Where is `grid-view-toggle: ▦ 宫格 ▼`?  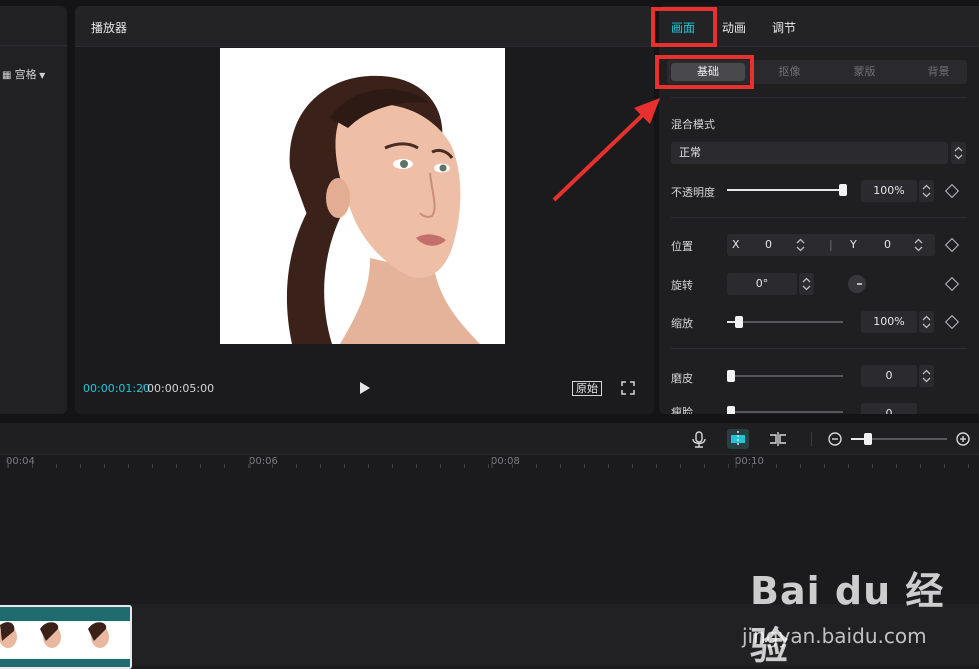 grid-view-toggle: ▦ 宫格 ▼ is located at coordinates (23, 74).